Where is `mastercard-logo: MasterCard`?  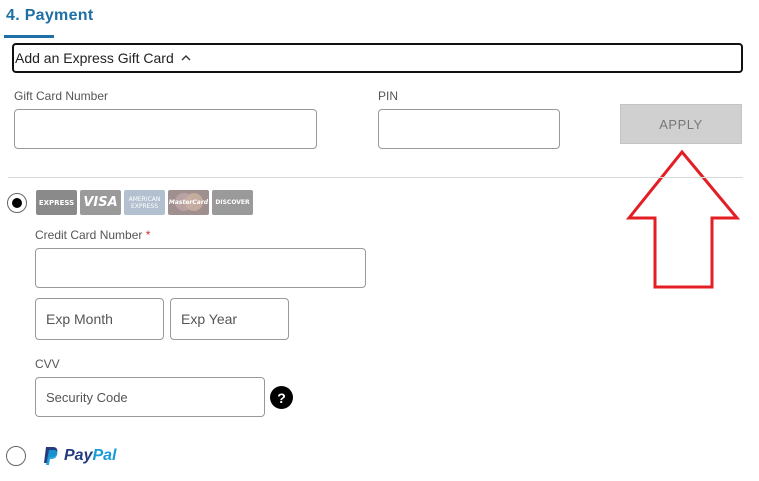 mastercard-logo: MasterCard is located at coordinates (188, 202).